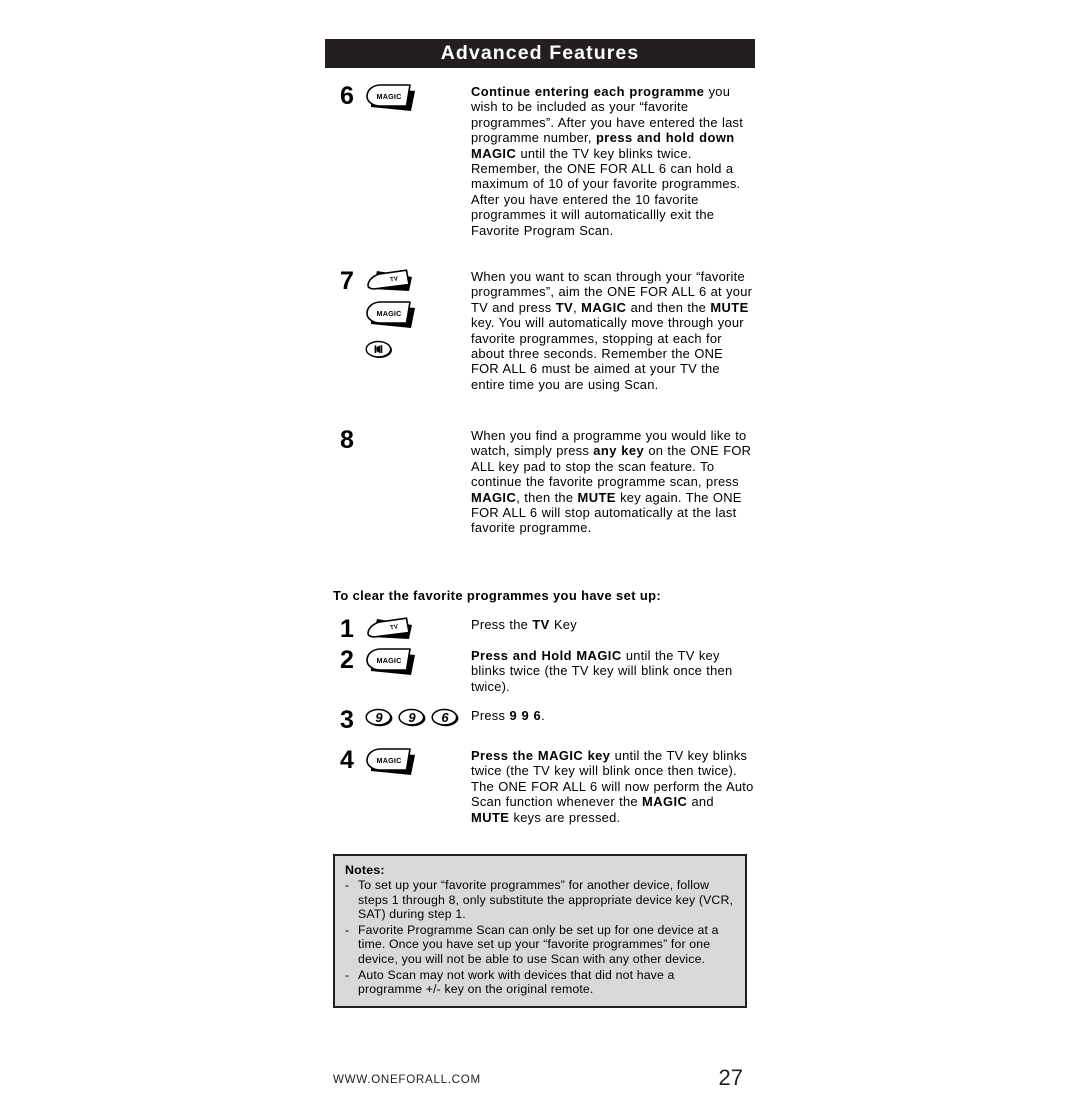  What do you see at coordinates (407, 1079) in the screenshot?
I see `footer-website-url: WWW.ONEFORALL.COM` at bounding box center [407, 1079].